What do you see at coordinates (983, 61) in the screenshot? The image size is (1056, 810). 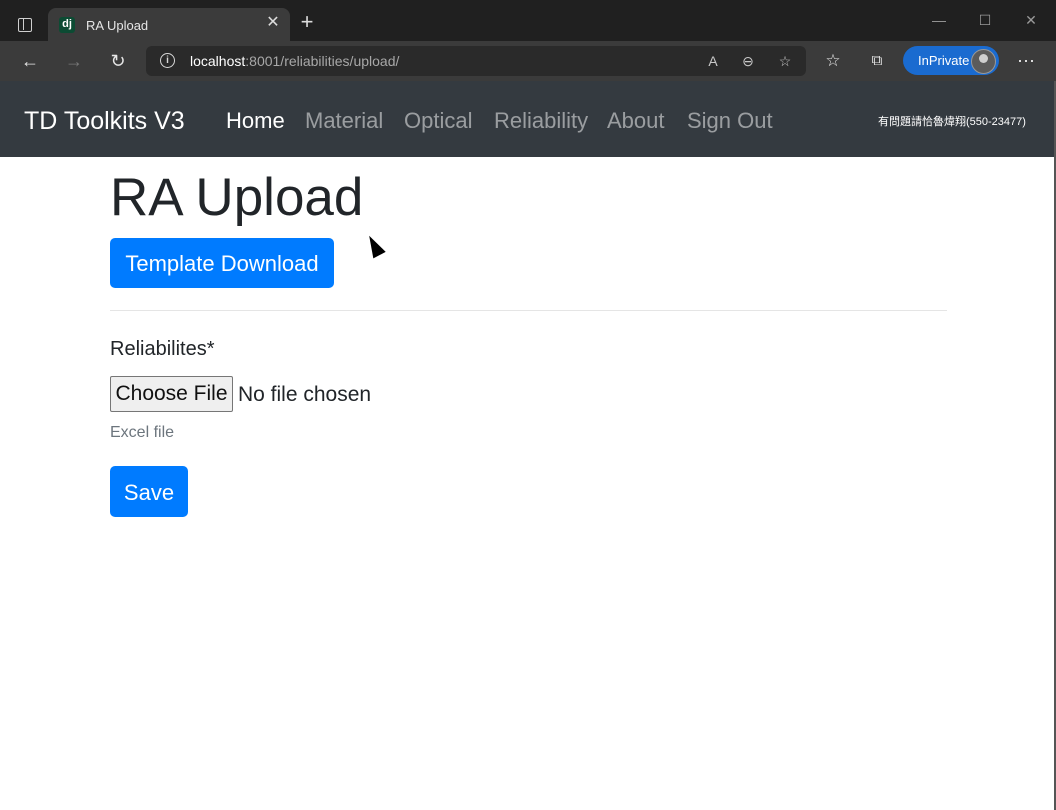 I see `profile-avatar-icon` at bounding box center [983, 61].